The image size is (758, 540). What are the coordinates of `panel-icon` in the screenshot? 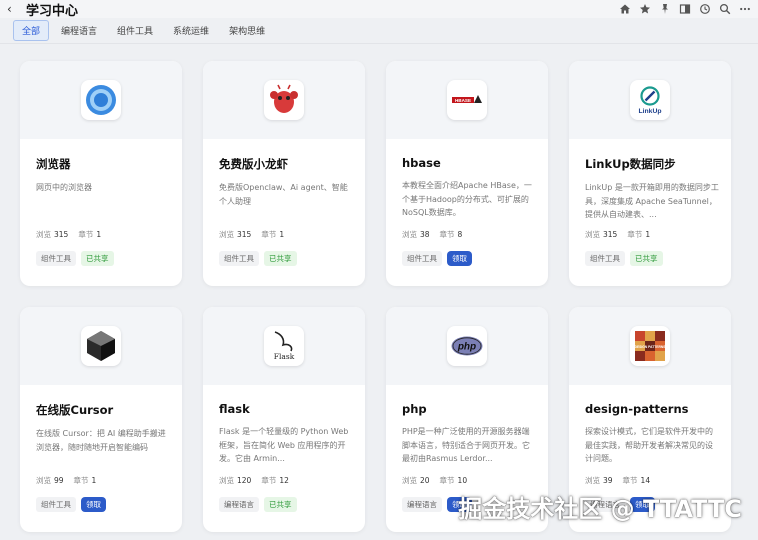 It's located at (685, 9).